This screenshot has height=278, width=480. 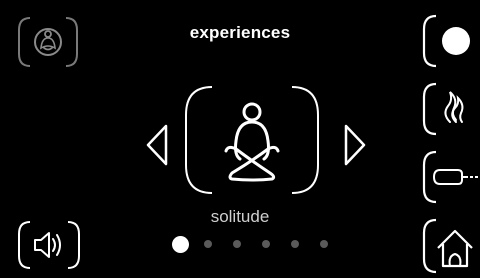 I want to click on flame-button, so click(x=448, y=109).